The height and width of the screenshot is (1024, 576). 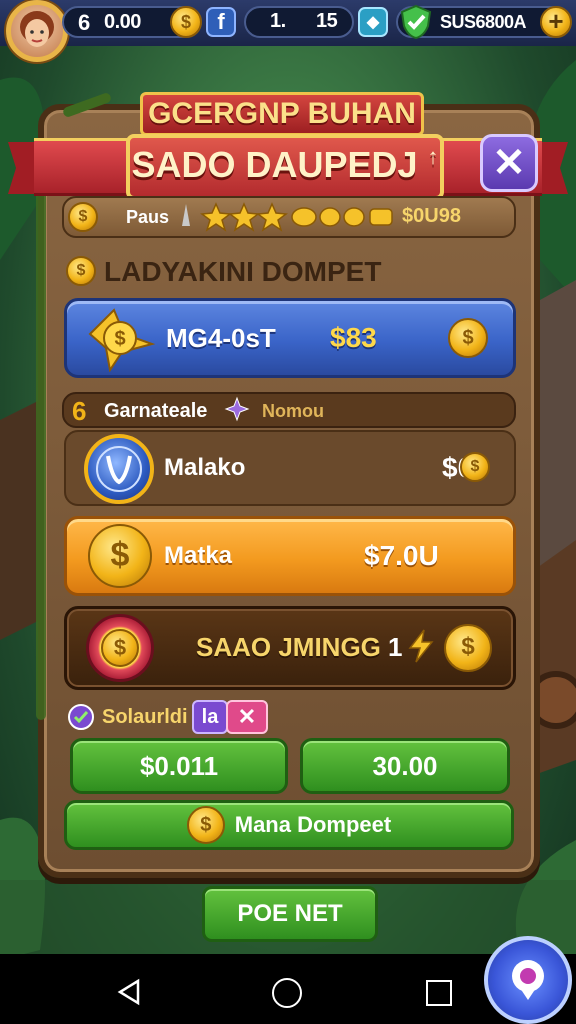 What do you see at coordinates (210, 717) in the screenshot?
I see `bottom-header-tag: la` at bounding box center [210, 717].